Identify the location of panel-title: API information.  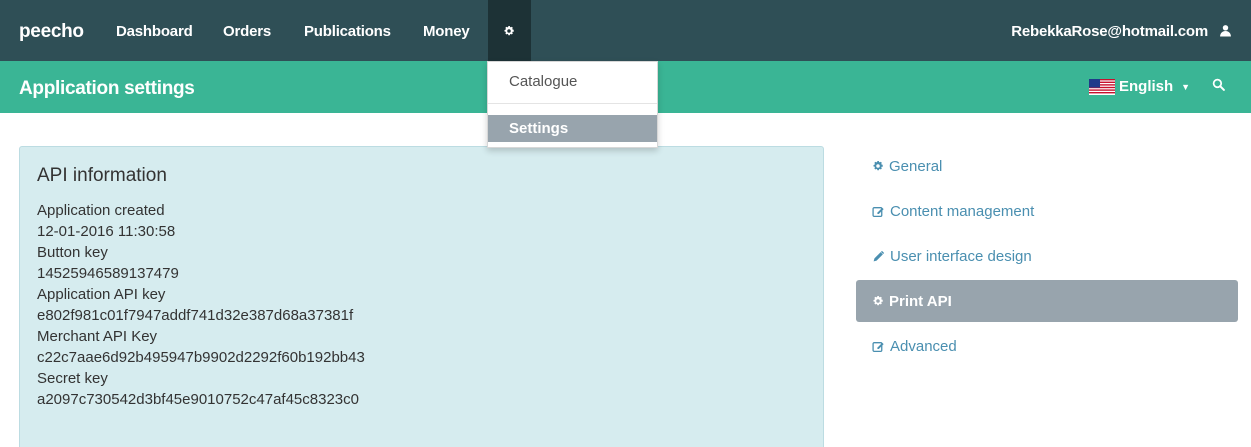
(102, 175).